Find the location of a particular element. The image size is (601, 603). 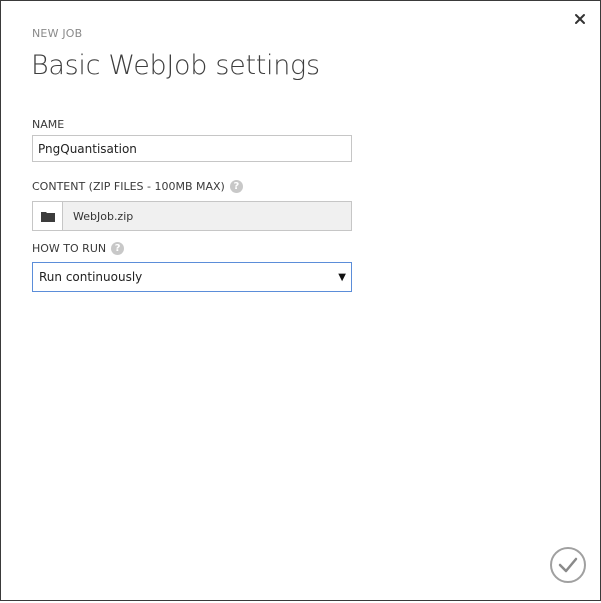

content-file-field: WebJob.zip is located at coordinates (192, 216).